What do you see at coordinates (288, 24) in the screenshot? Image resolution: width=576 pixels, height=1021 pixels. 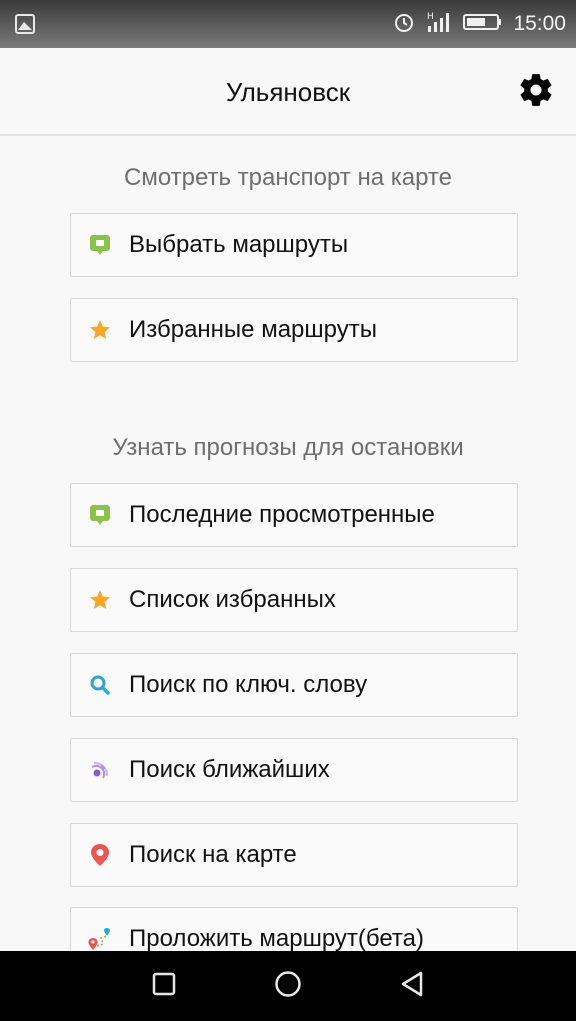 I see `status-bar: H 15:00` at bounding box center [288, 24].